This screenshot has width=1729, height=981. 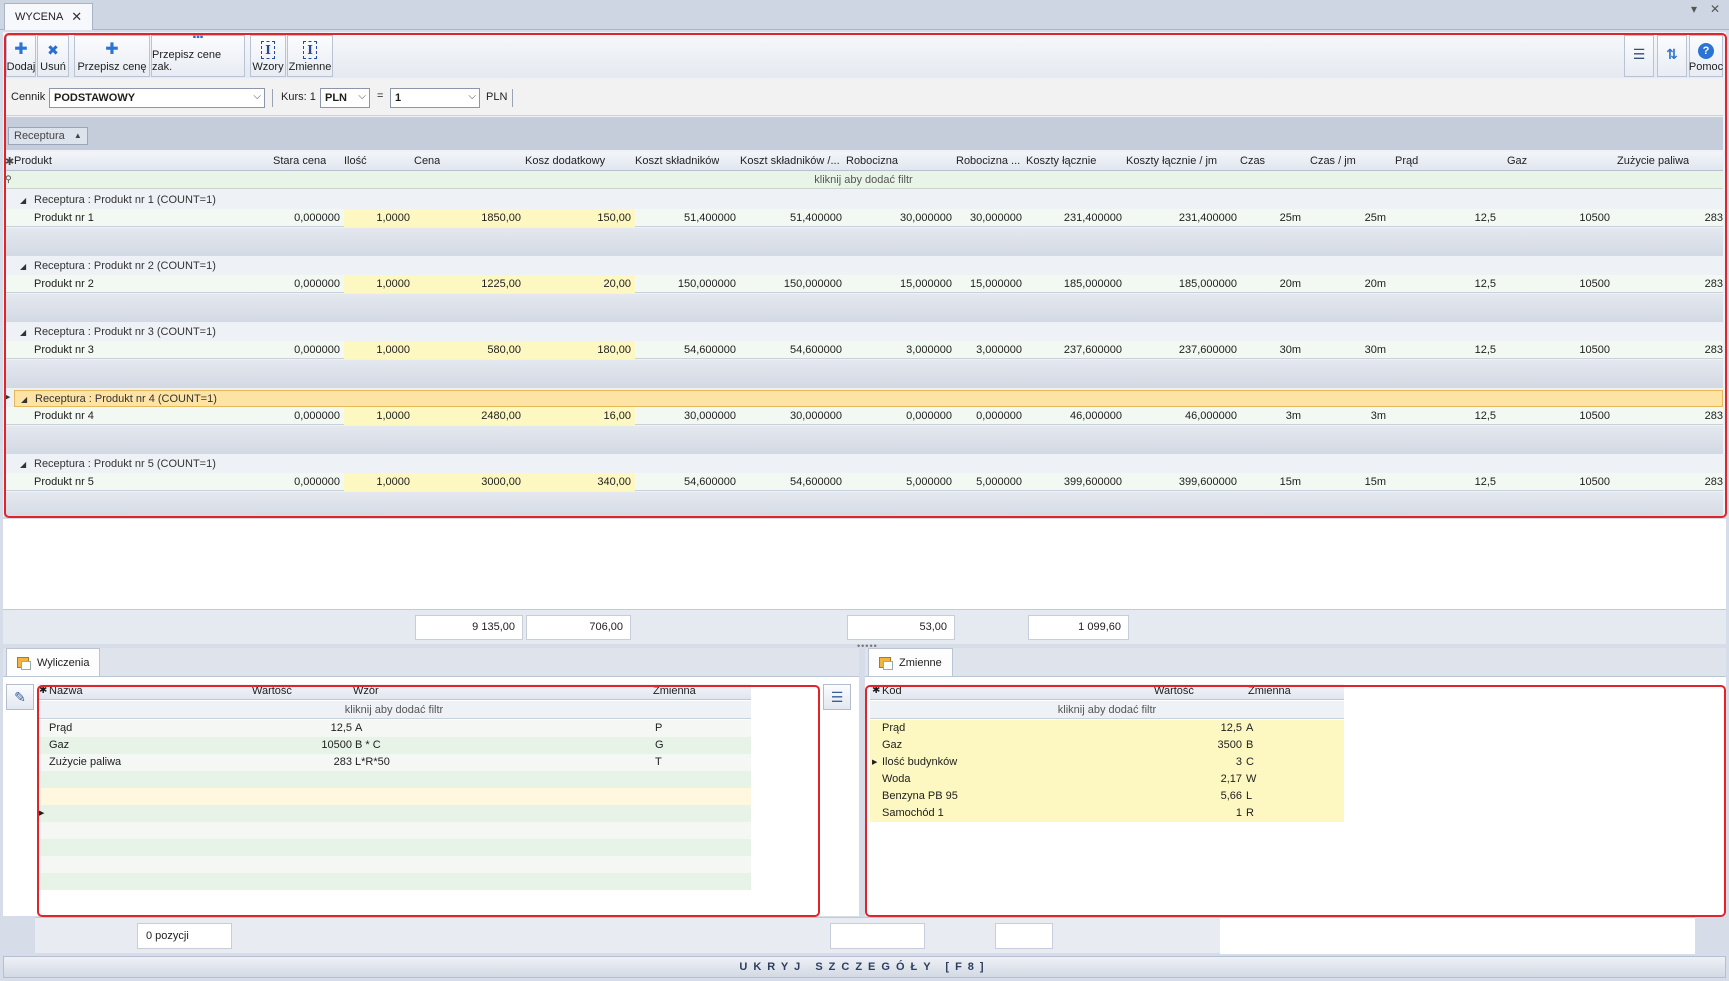 I want to click on list-item: Gaz 3500 B, so click(x=1107, y=745).